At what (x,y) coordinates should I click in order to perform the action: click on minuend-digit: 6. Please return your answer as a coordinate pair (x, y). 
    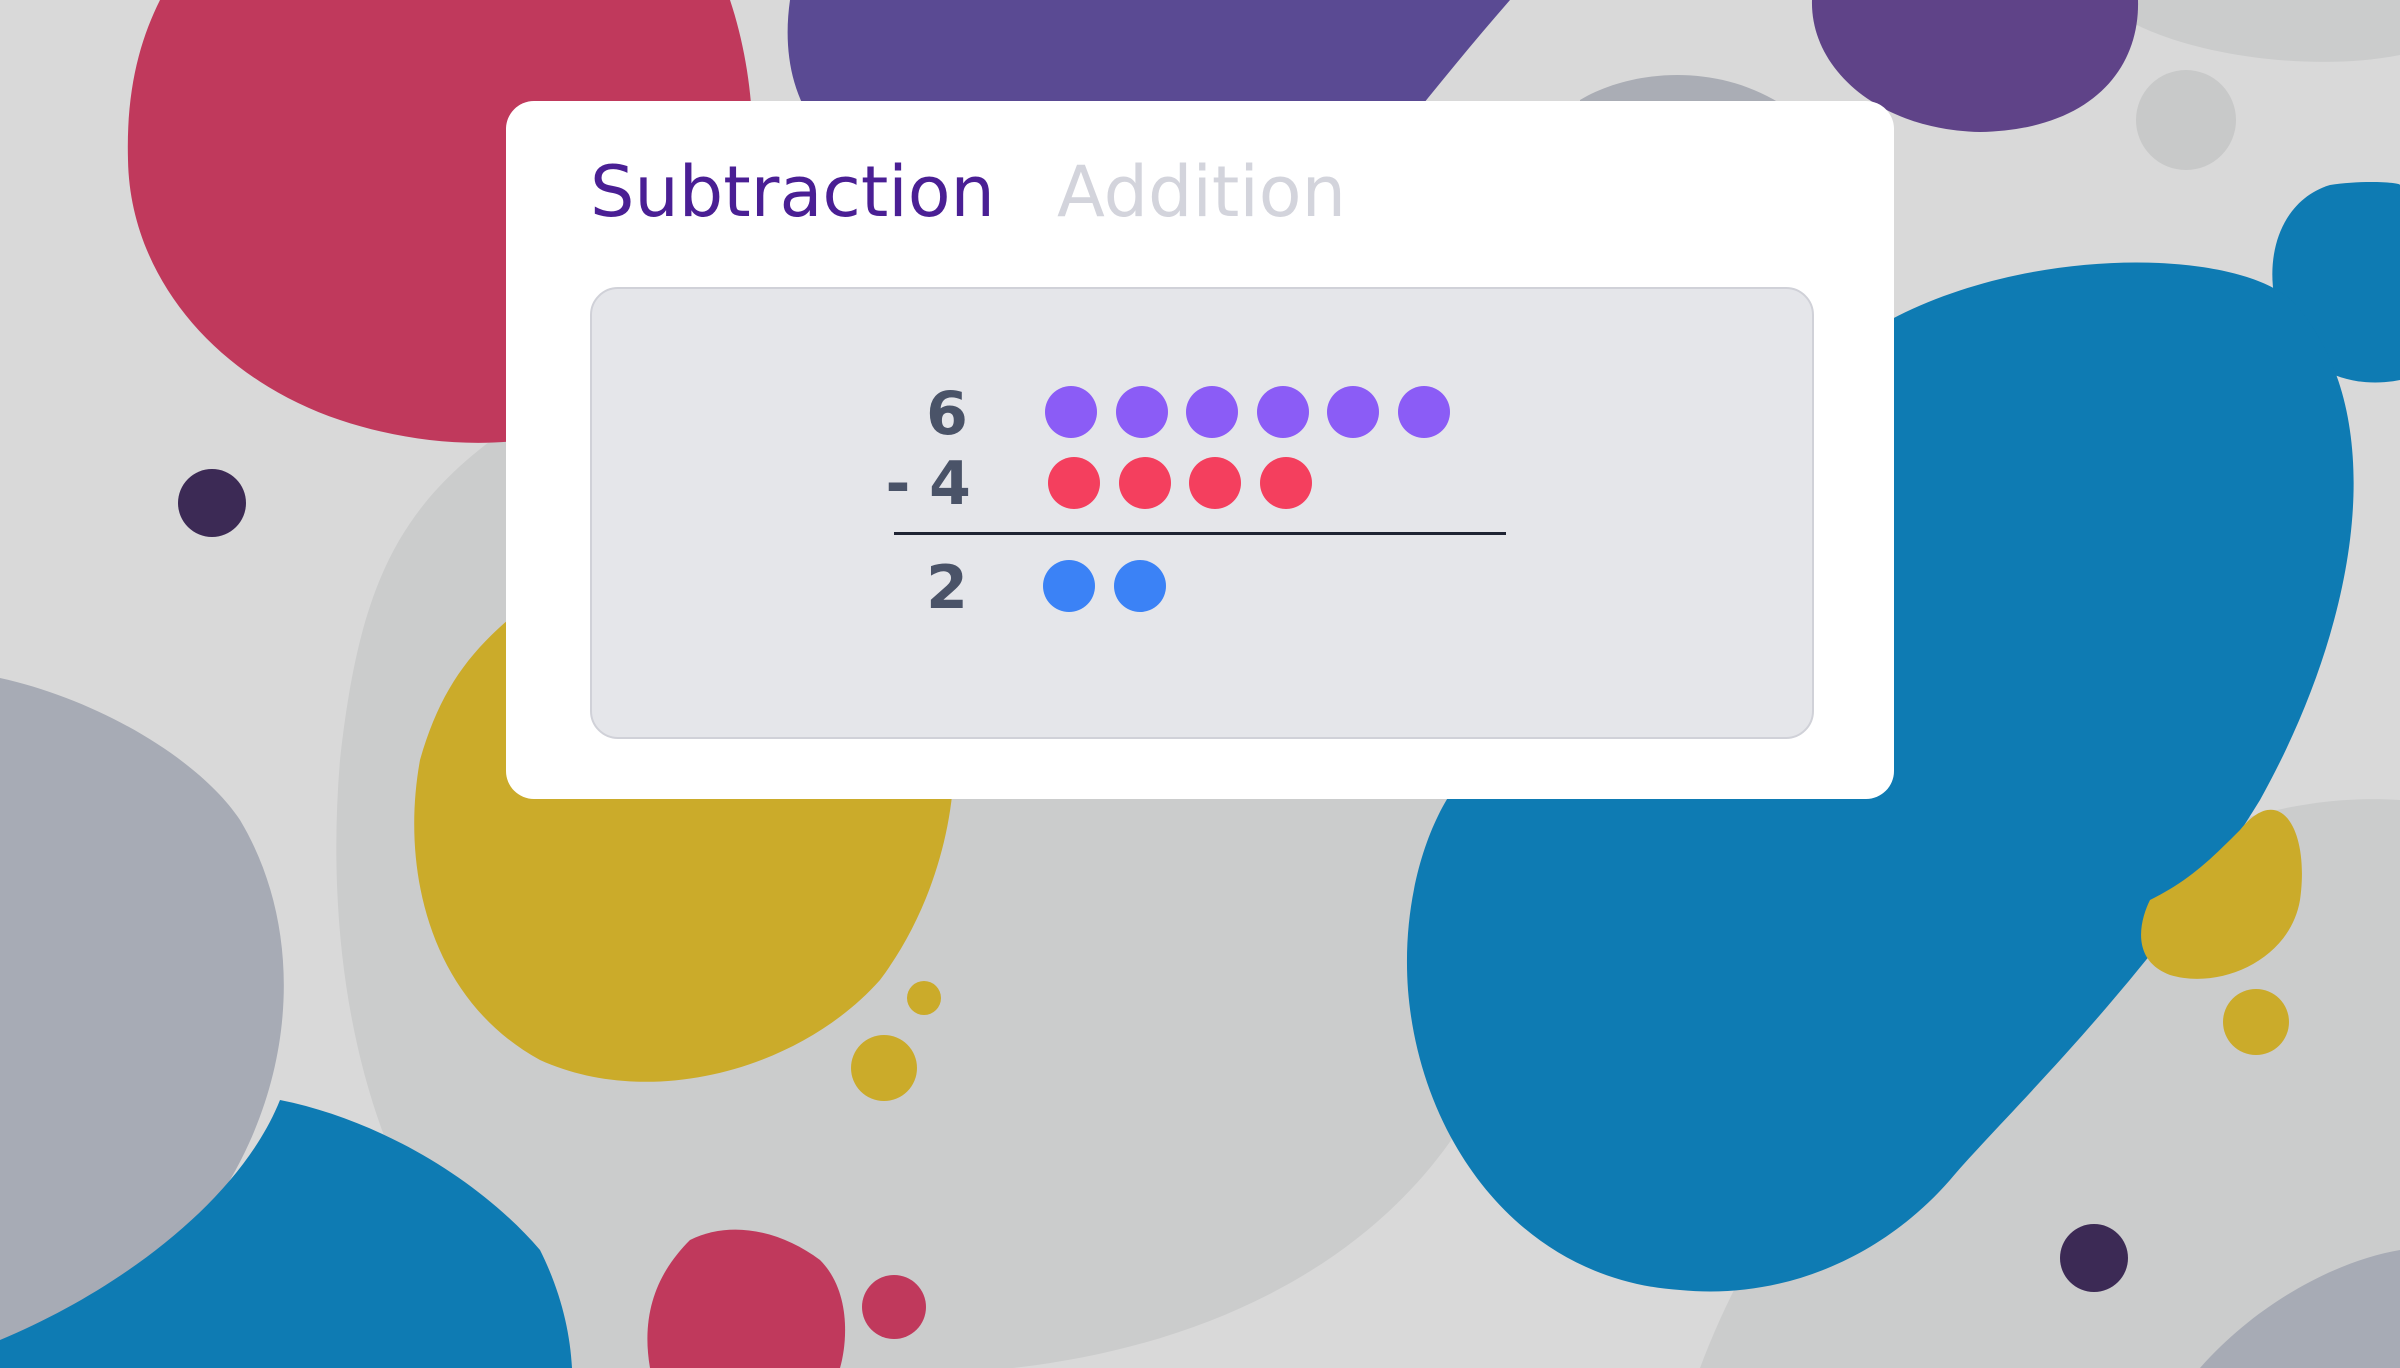
    Looking at the image, I should click on (947, 414).